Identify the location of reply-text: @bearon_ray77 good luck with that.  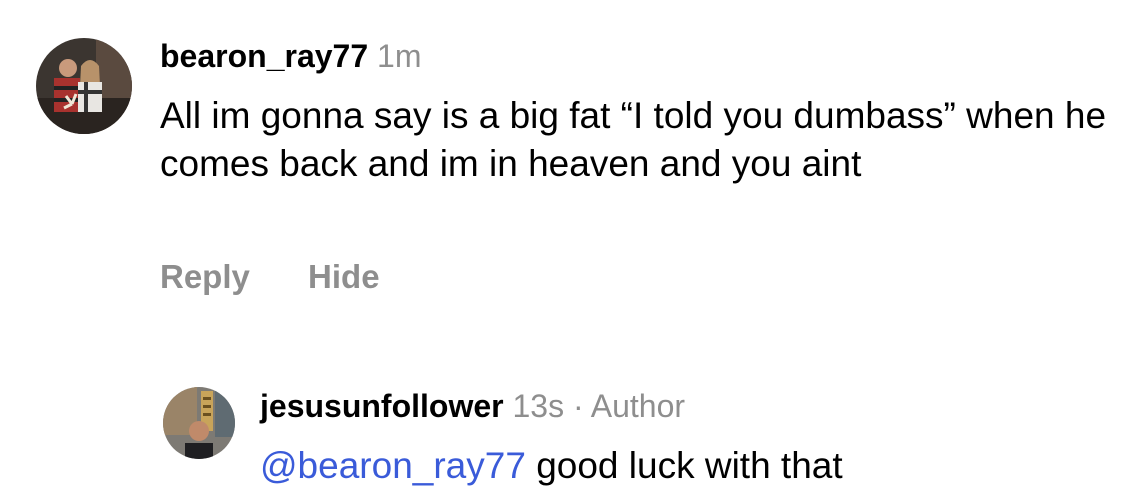
(551, 466).